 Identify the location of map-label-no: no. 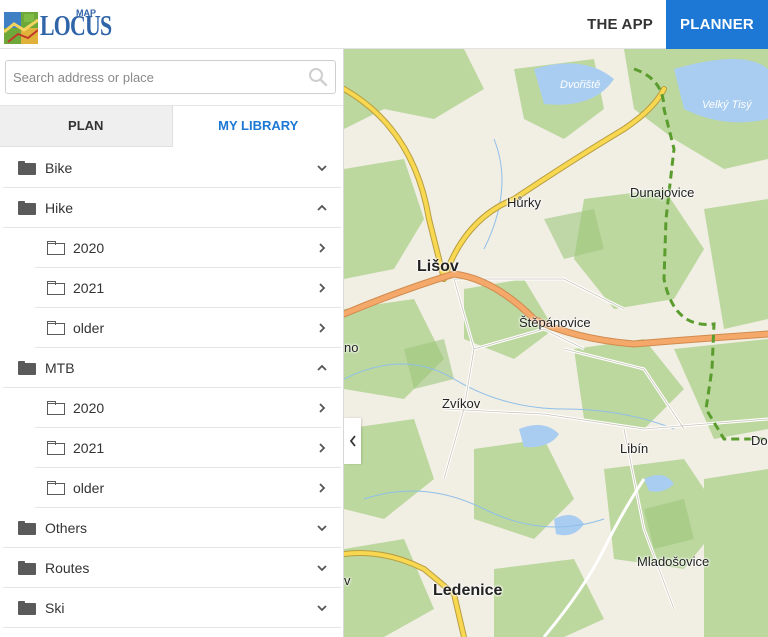
(351, 347).